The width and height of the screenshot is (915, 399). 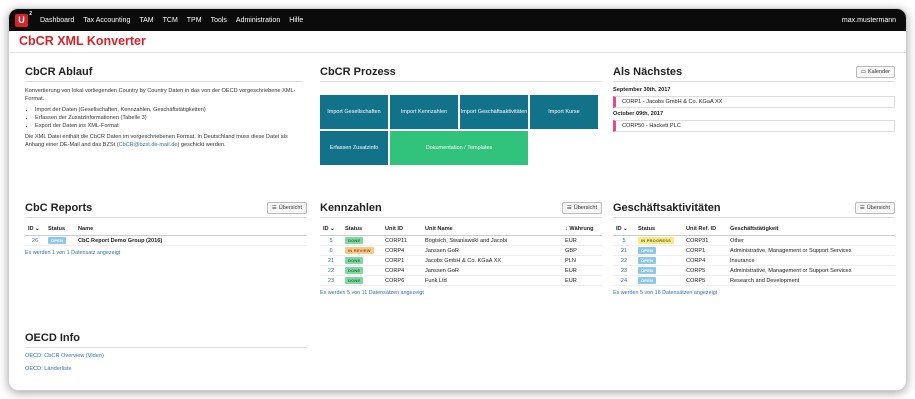 I want to click on nav-administration: Administration, so click(x=258, y=20).